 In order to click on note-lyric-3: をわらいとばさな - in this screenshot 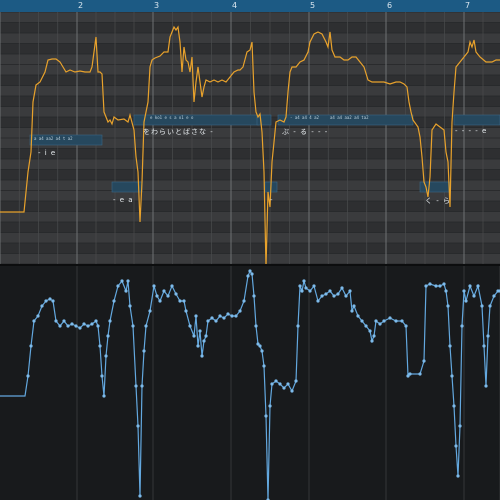, I will do `click(178, 132)`.